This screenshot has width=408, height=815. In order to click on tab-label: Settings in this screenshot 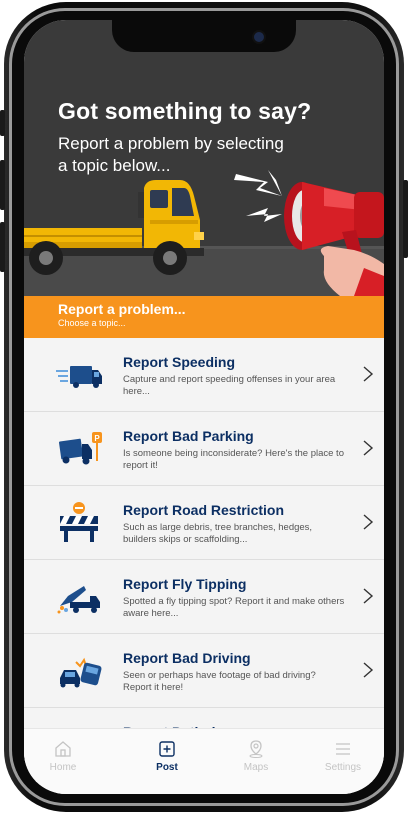, I will do `click(343, 767)`.